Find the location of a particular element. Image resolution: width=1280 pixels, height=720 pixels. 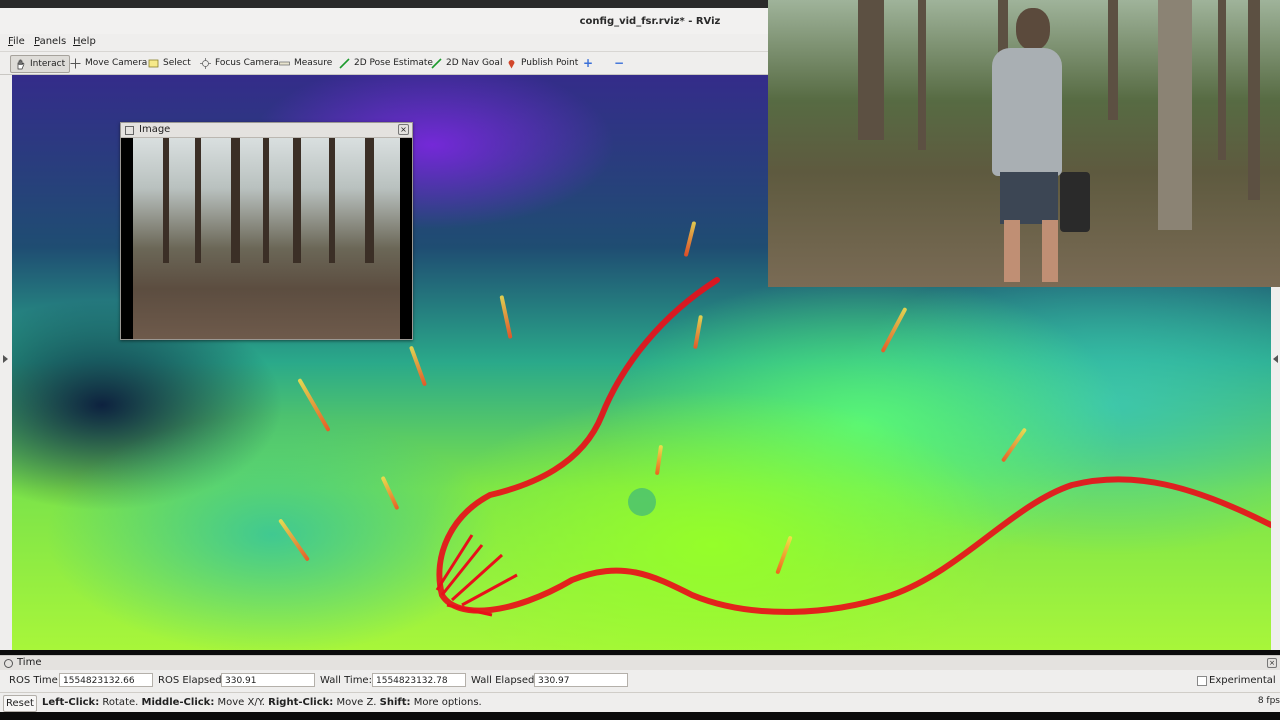

wall-elapsed-label: Wall Elapsed: is located at coordinates (504, 680).